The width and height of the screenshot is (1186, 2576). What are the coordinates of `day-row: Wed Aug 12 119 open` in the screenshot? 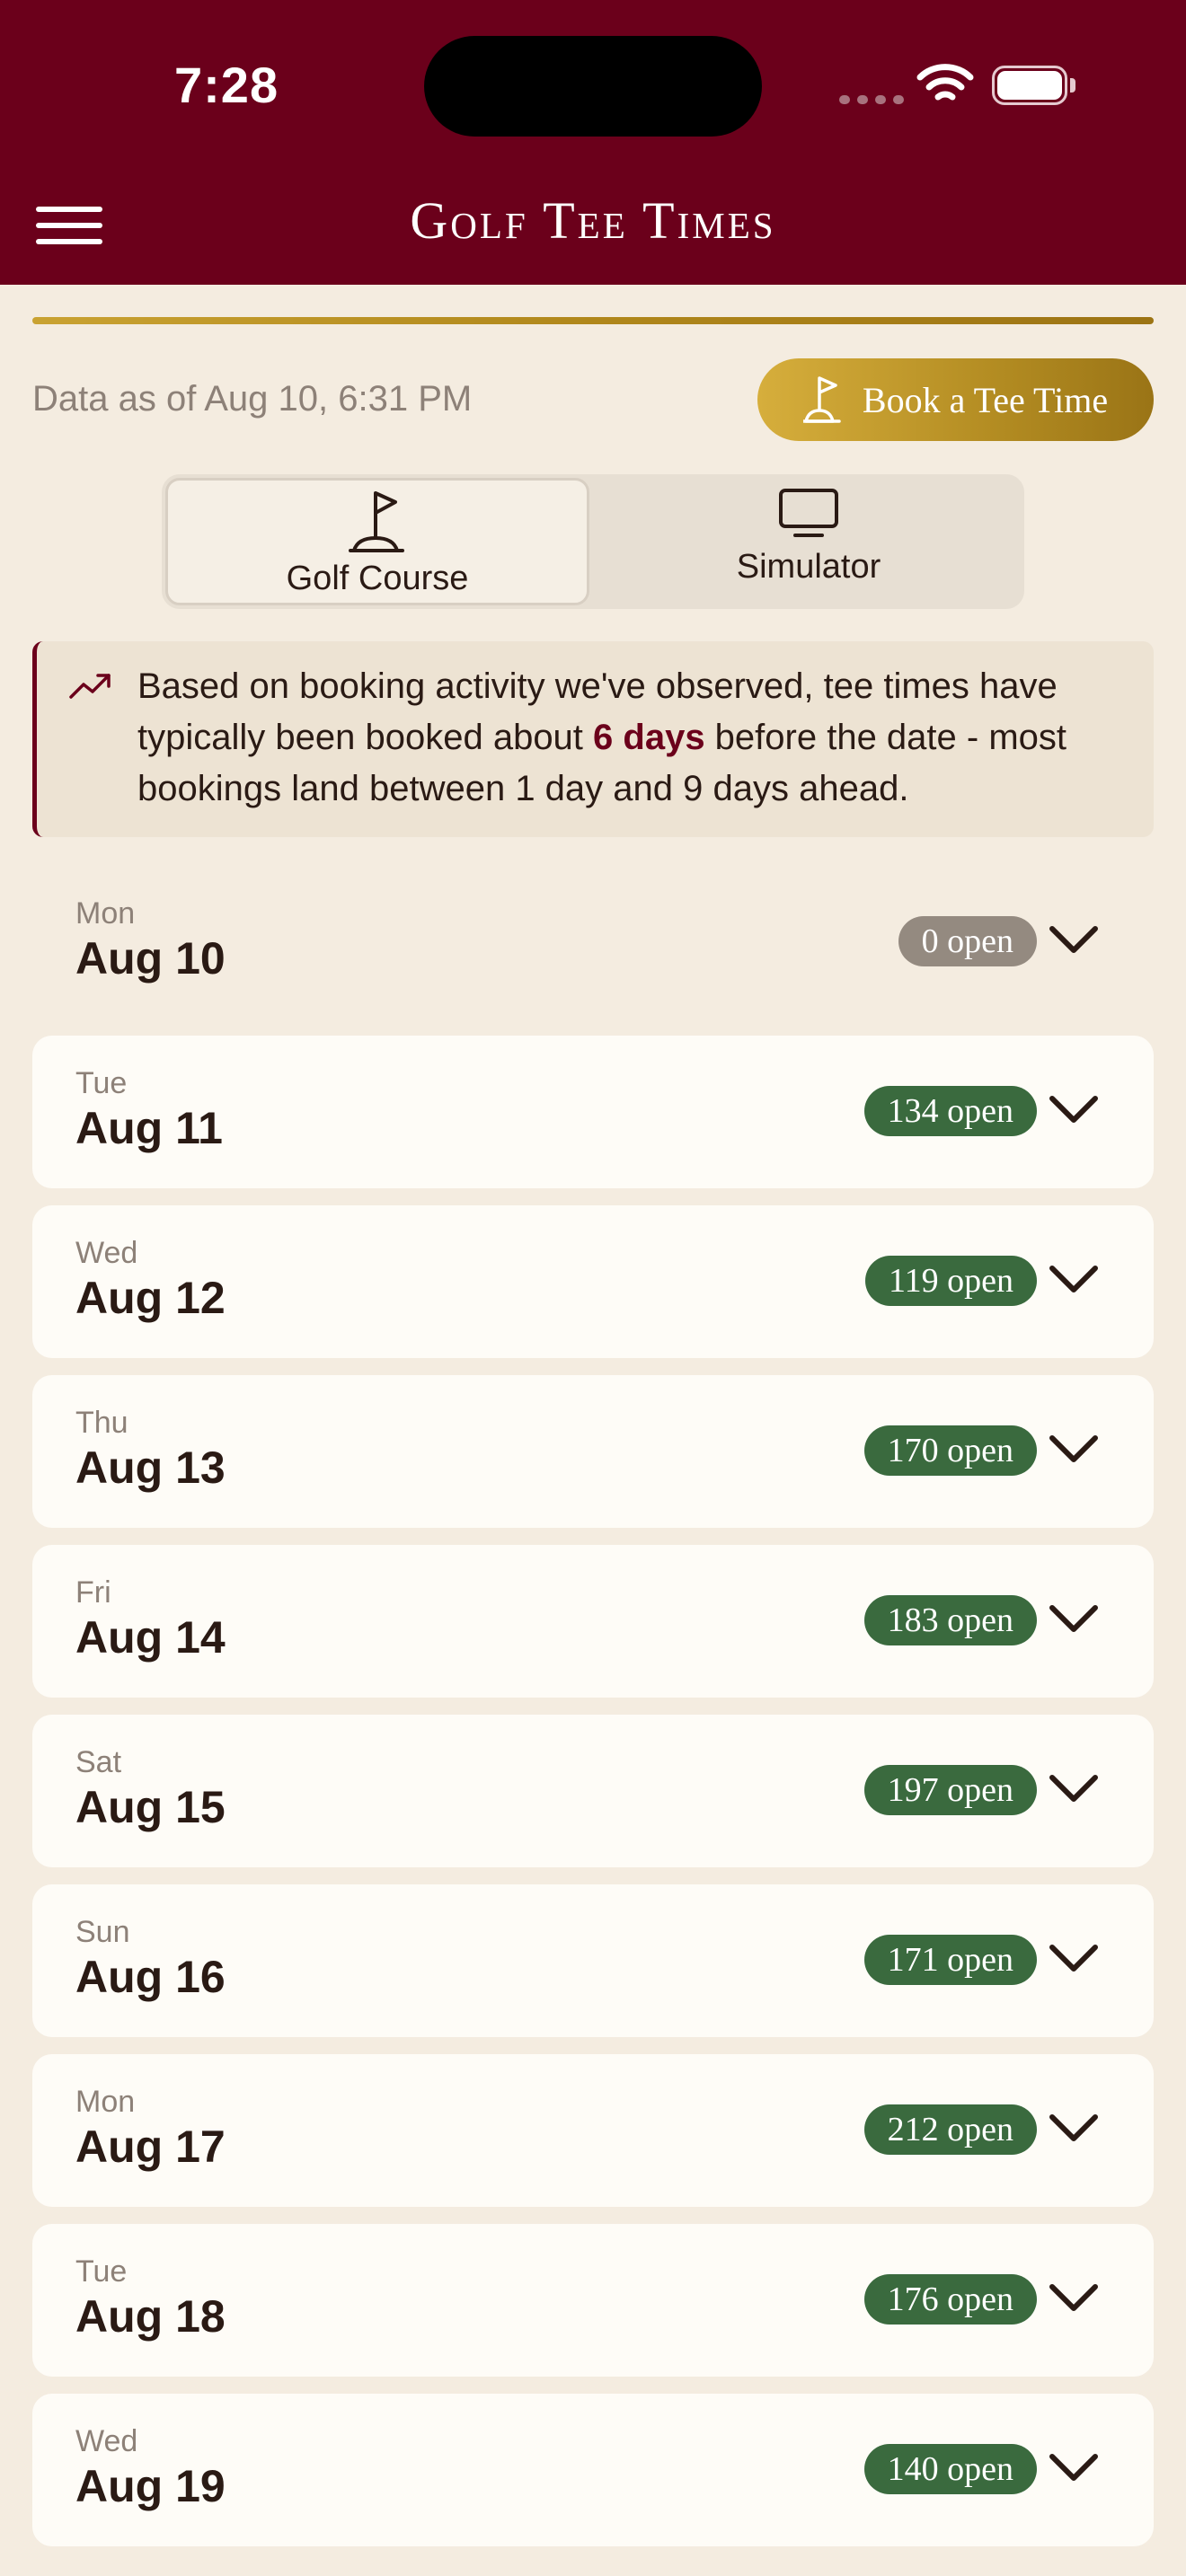 It's located at (593, 1281).